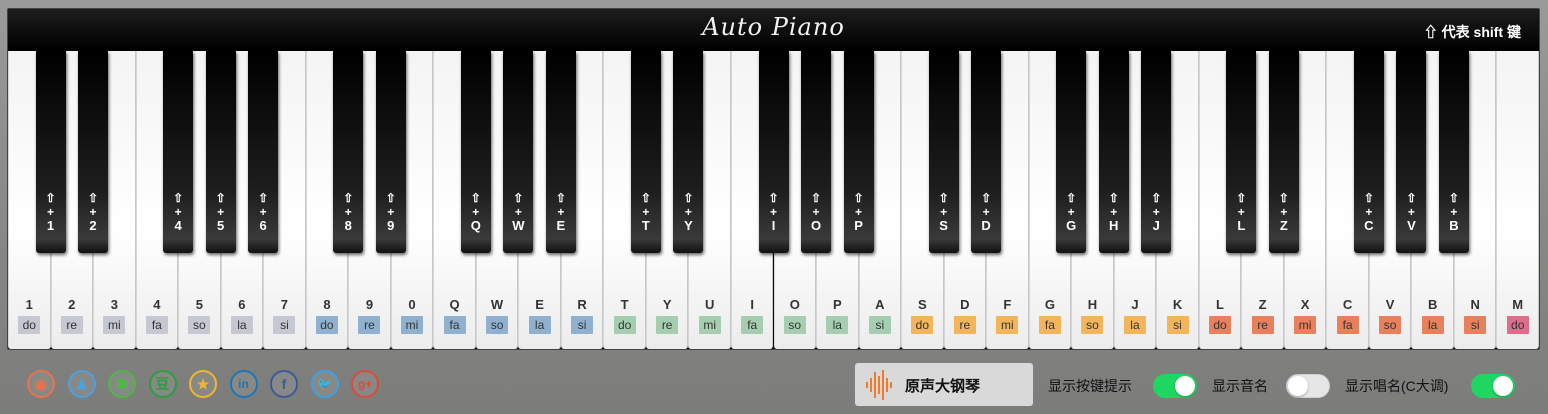 Image resolution: width=1548 pixels, height=414 pixels. Describe the element at coordinates (1049, 304) in the screenshot. I see `white-key-char: G` at that location.